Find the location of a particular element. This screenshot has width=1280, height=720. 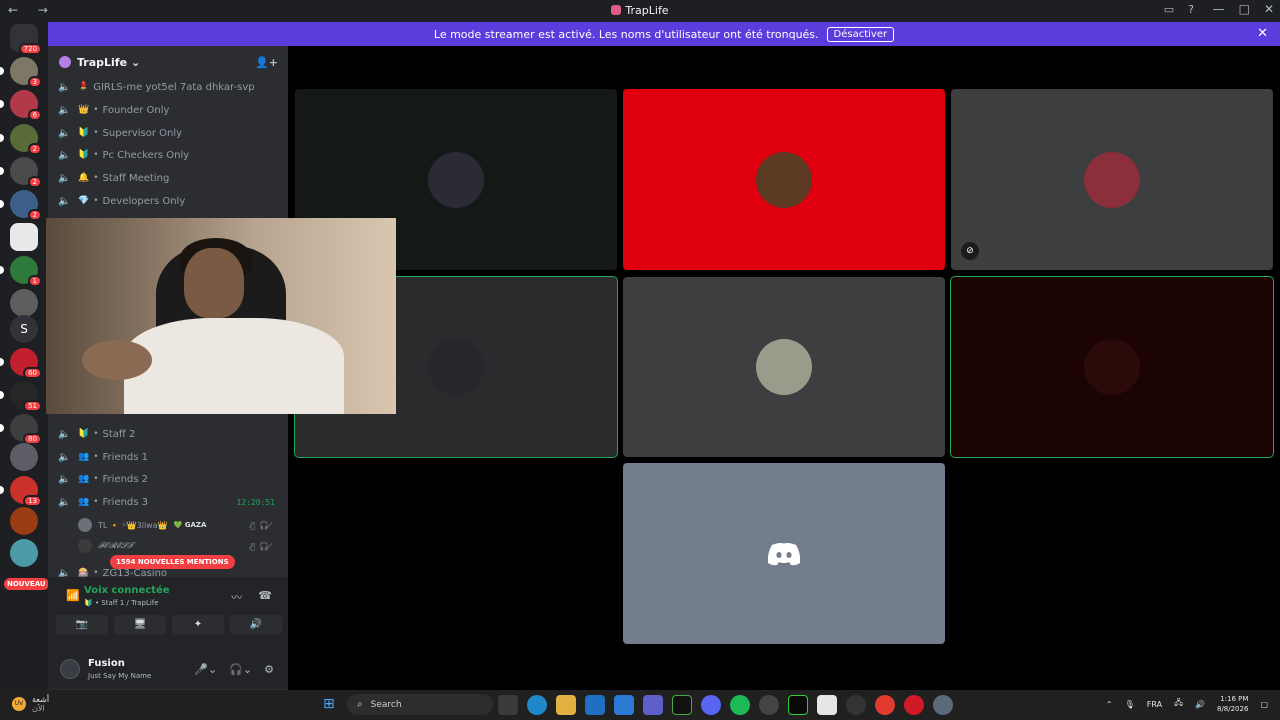

headphones-icon: 🎧⌄ is located at coordinates (240, 669).